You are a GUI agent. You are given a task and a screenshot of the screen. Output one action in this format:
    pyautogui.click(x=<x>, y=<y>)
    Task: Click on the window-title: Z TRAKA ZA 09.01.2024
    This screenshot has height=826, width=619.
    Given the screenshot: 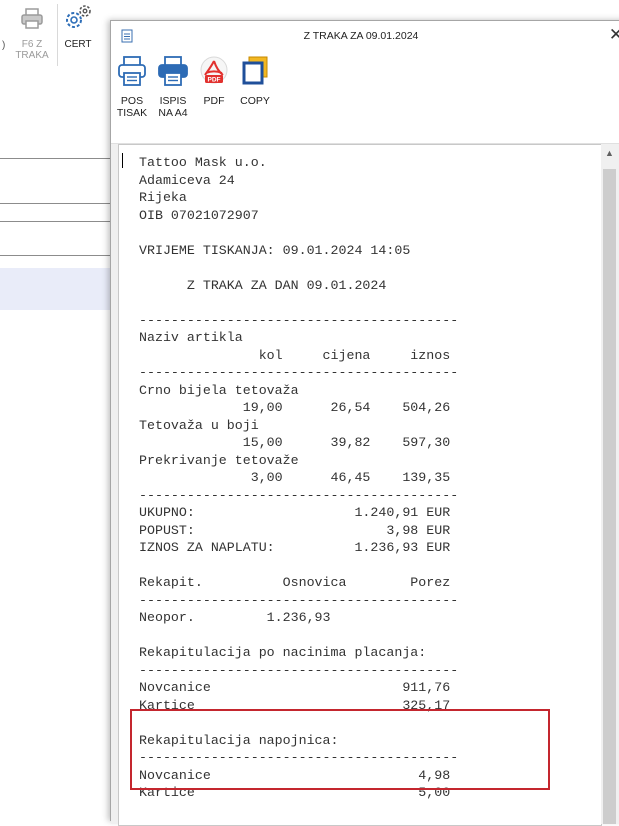 What is the action you would take?
    pyautogui.click(x=361, y=36)
    